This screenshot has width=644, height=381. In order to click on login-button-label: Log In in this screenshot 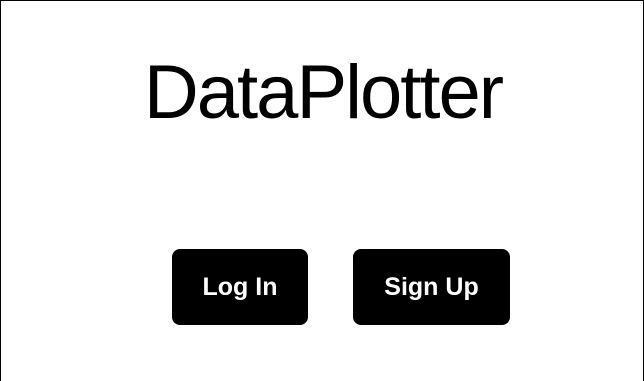, I will do `click(240, 286)`.